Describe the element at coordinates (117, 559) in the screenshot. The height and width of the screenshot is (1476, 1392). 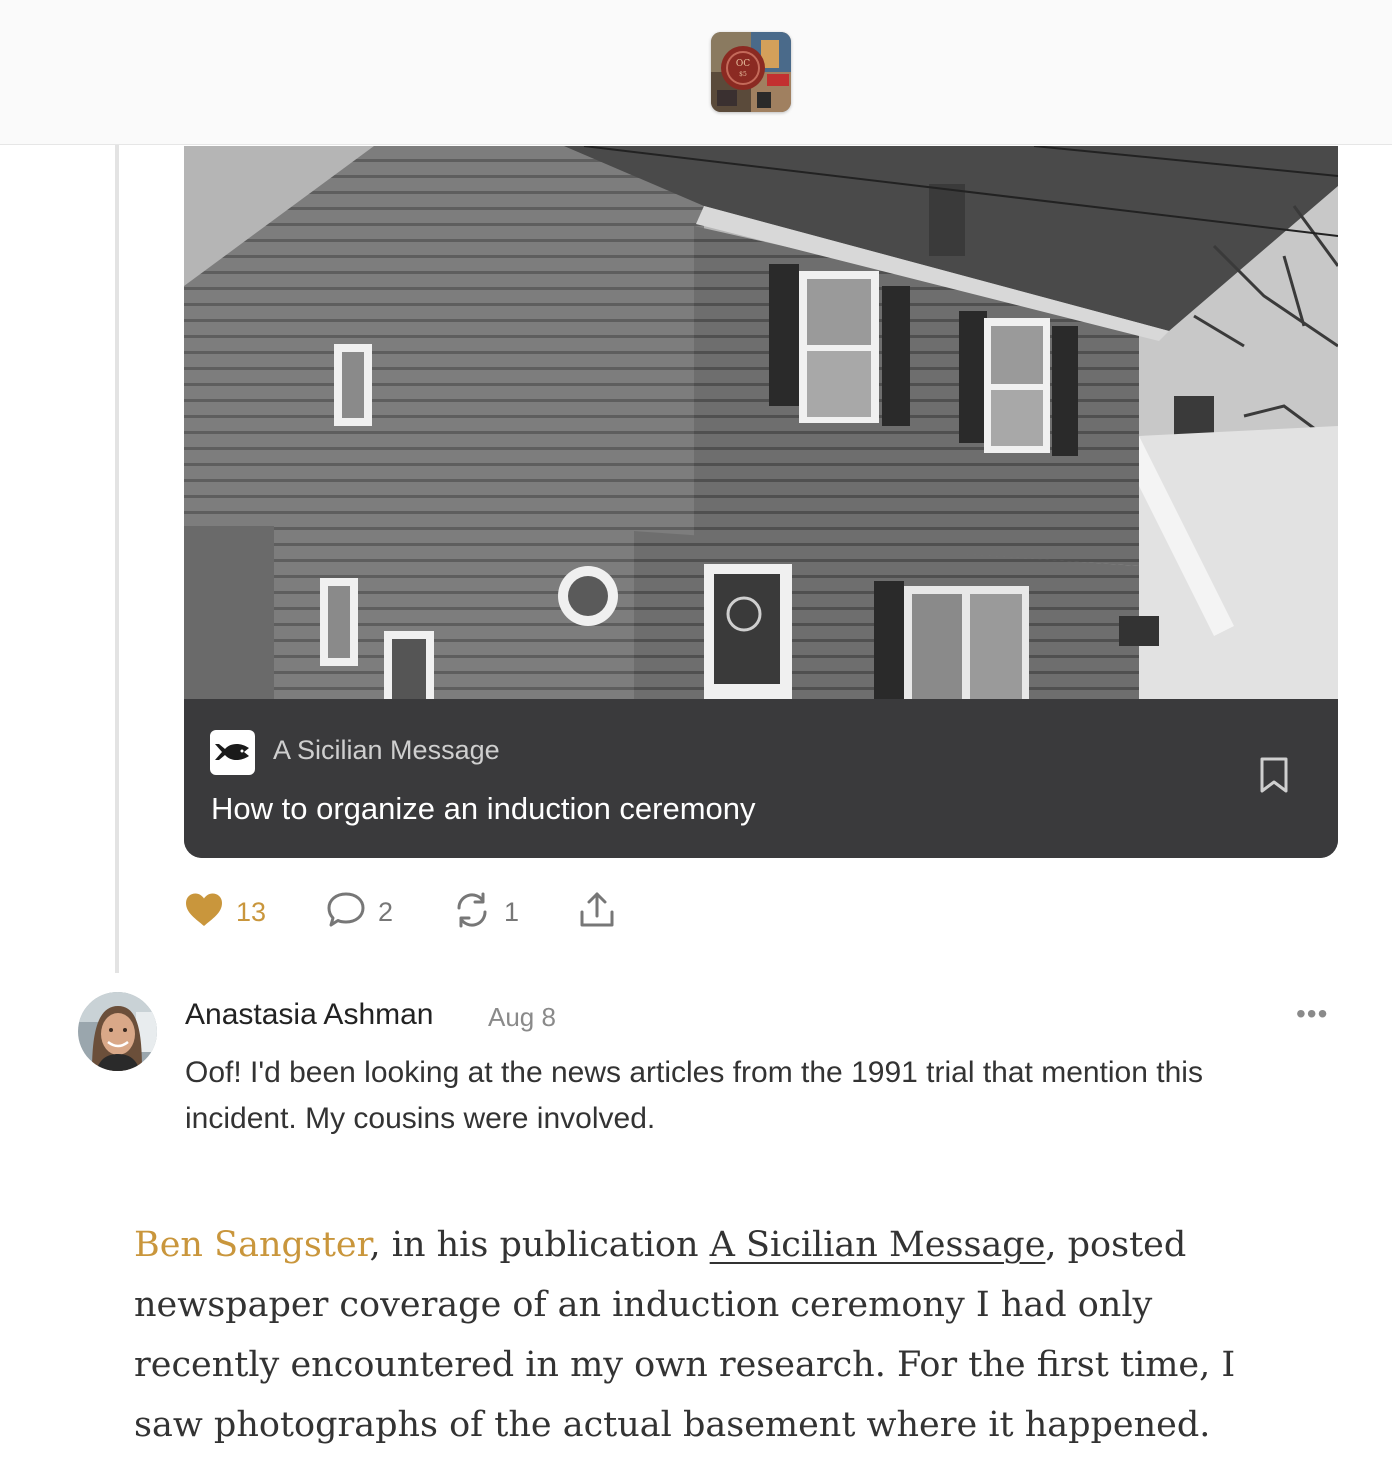
I see `thread-line` at that location.